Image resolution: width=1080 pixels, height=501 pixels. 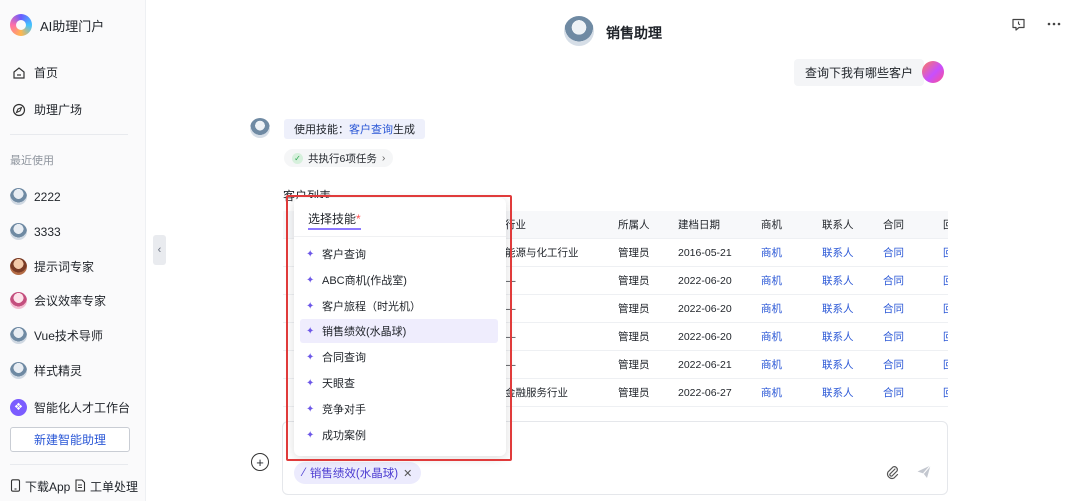 I want to click on ticket-link: 工单处理, so click(x=106, y=486).